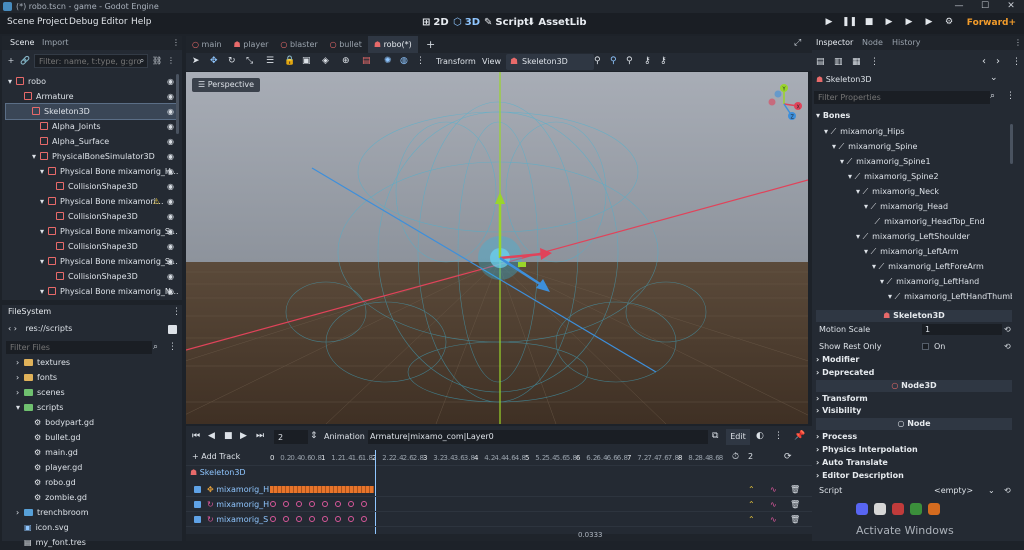  Describe the element at coordinates (196, 61) in the screenshot. I see `select-tool-icon: ➤` at that location.